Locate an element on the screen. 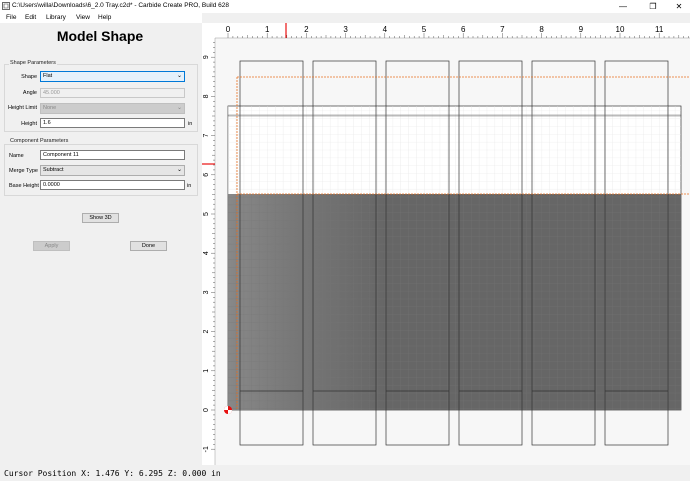 The image size is (690, 481). y-tick-label: 5 is located at coordinates (206, 214).